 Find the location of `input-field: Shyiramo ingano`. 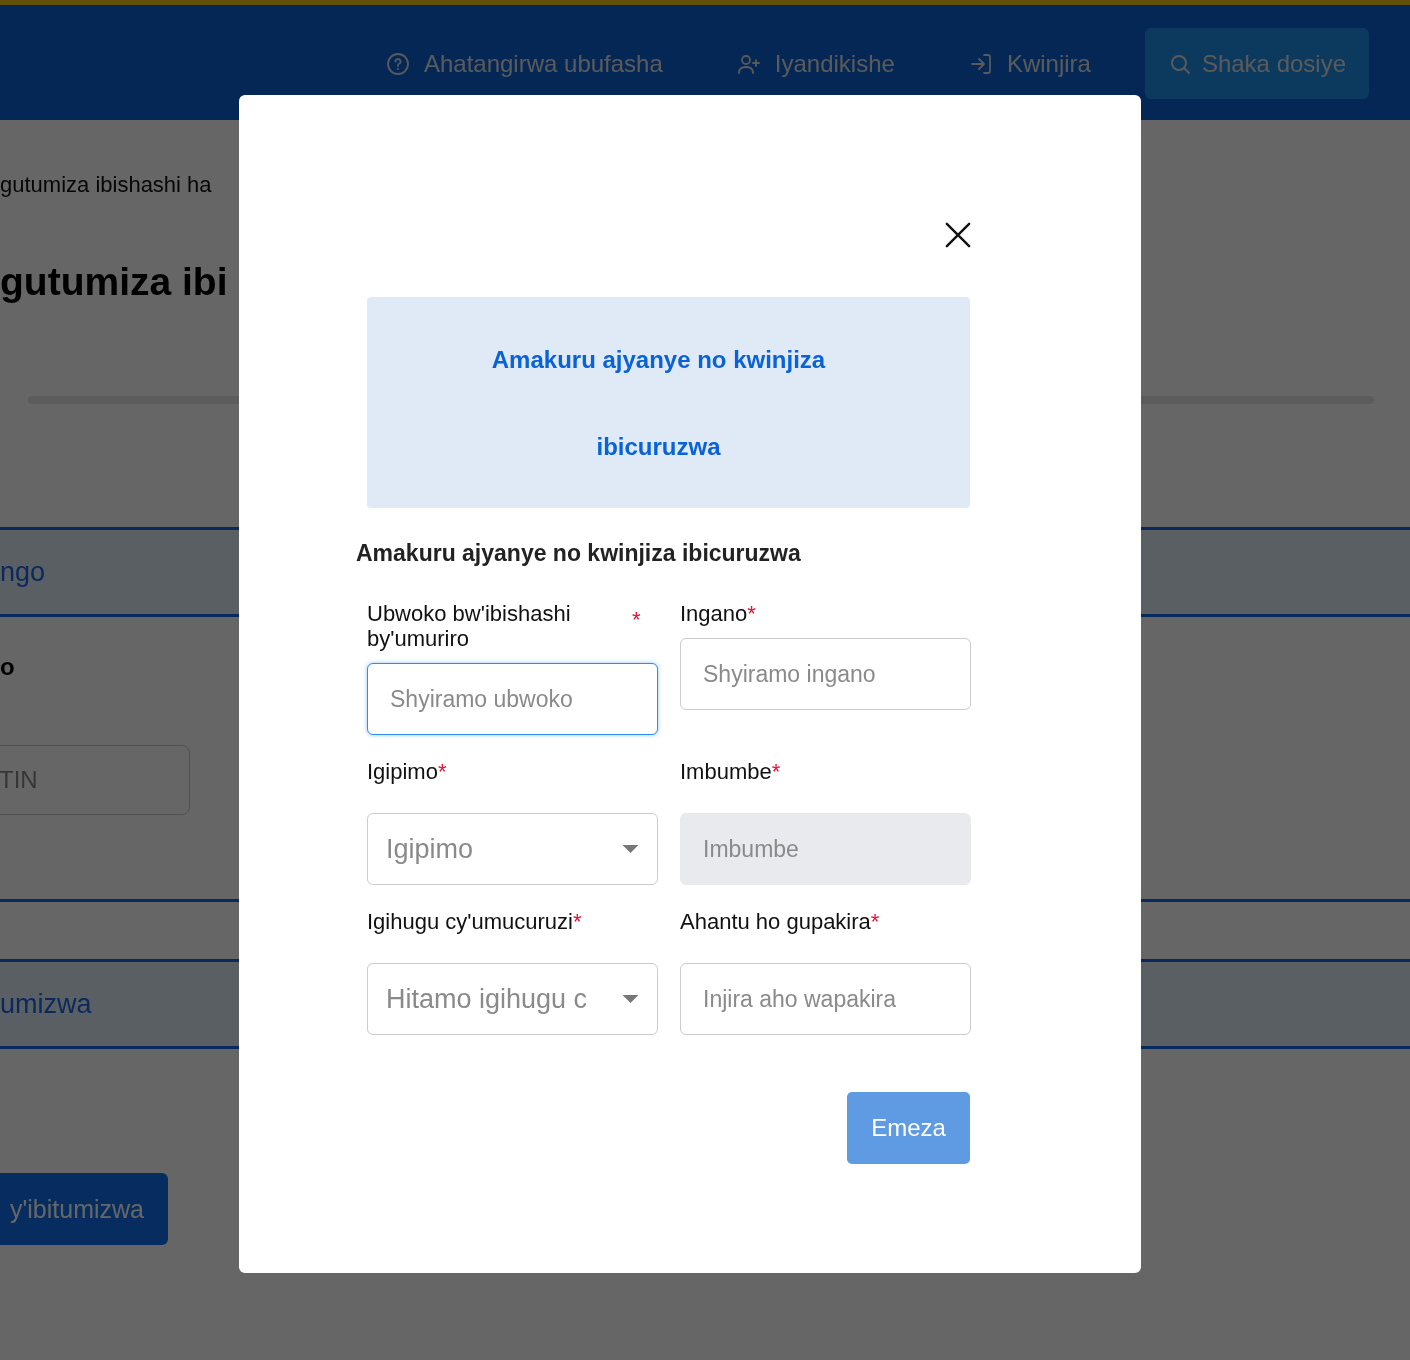

input-field: Shyiramo ingano is located at coordinates (825, 674).